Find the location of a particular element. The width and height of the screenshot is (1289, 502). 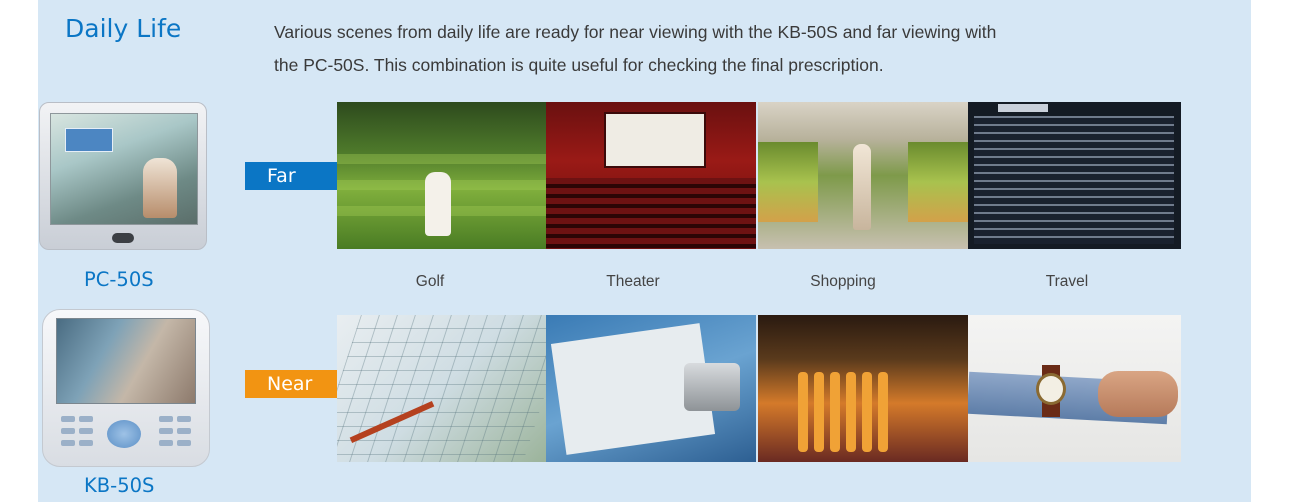

pc-50s-label: PC-50S is located at coordinates (119, 279).